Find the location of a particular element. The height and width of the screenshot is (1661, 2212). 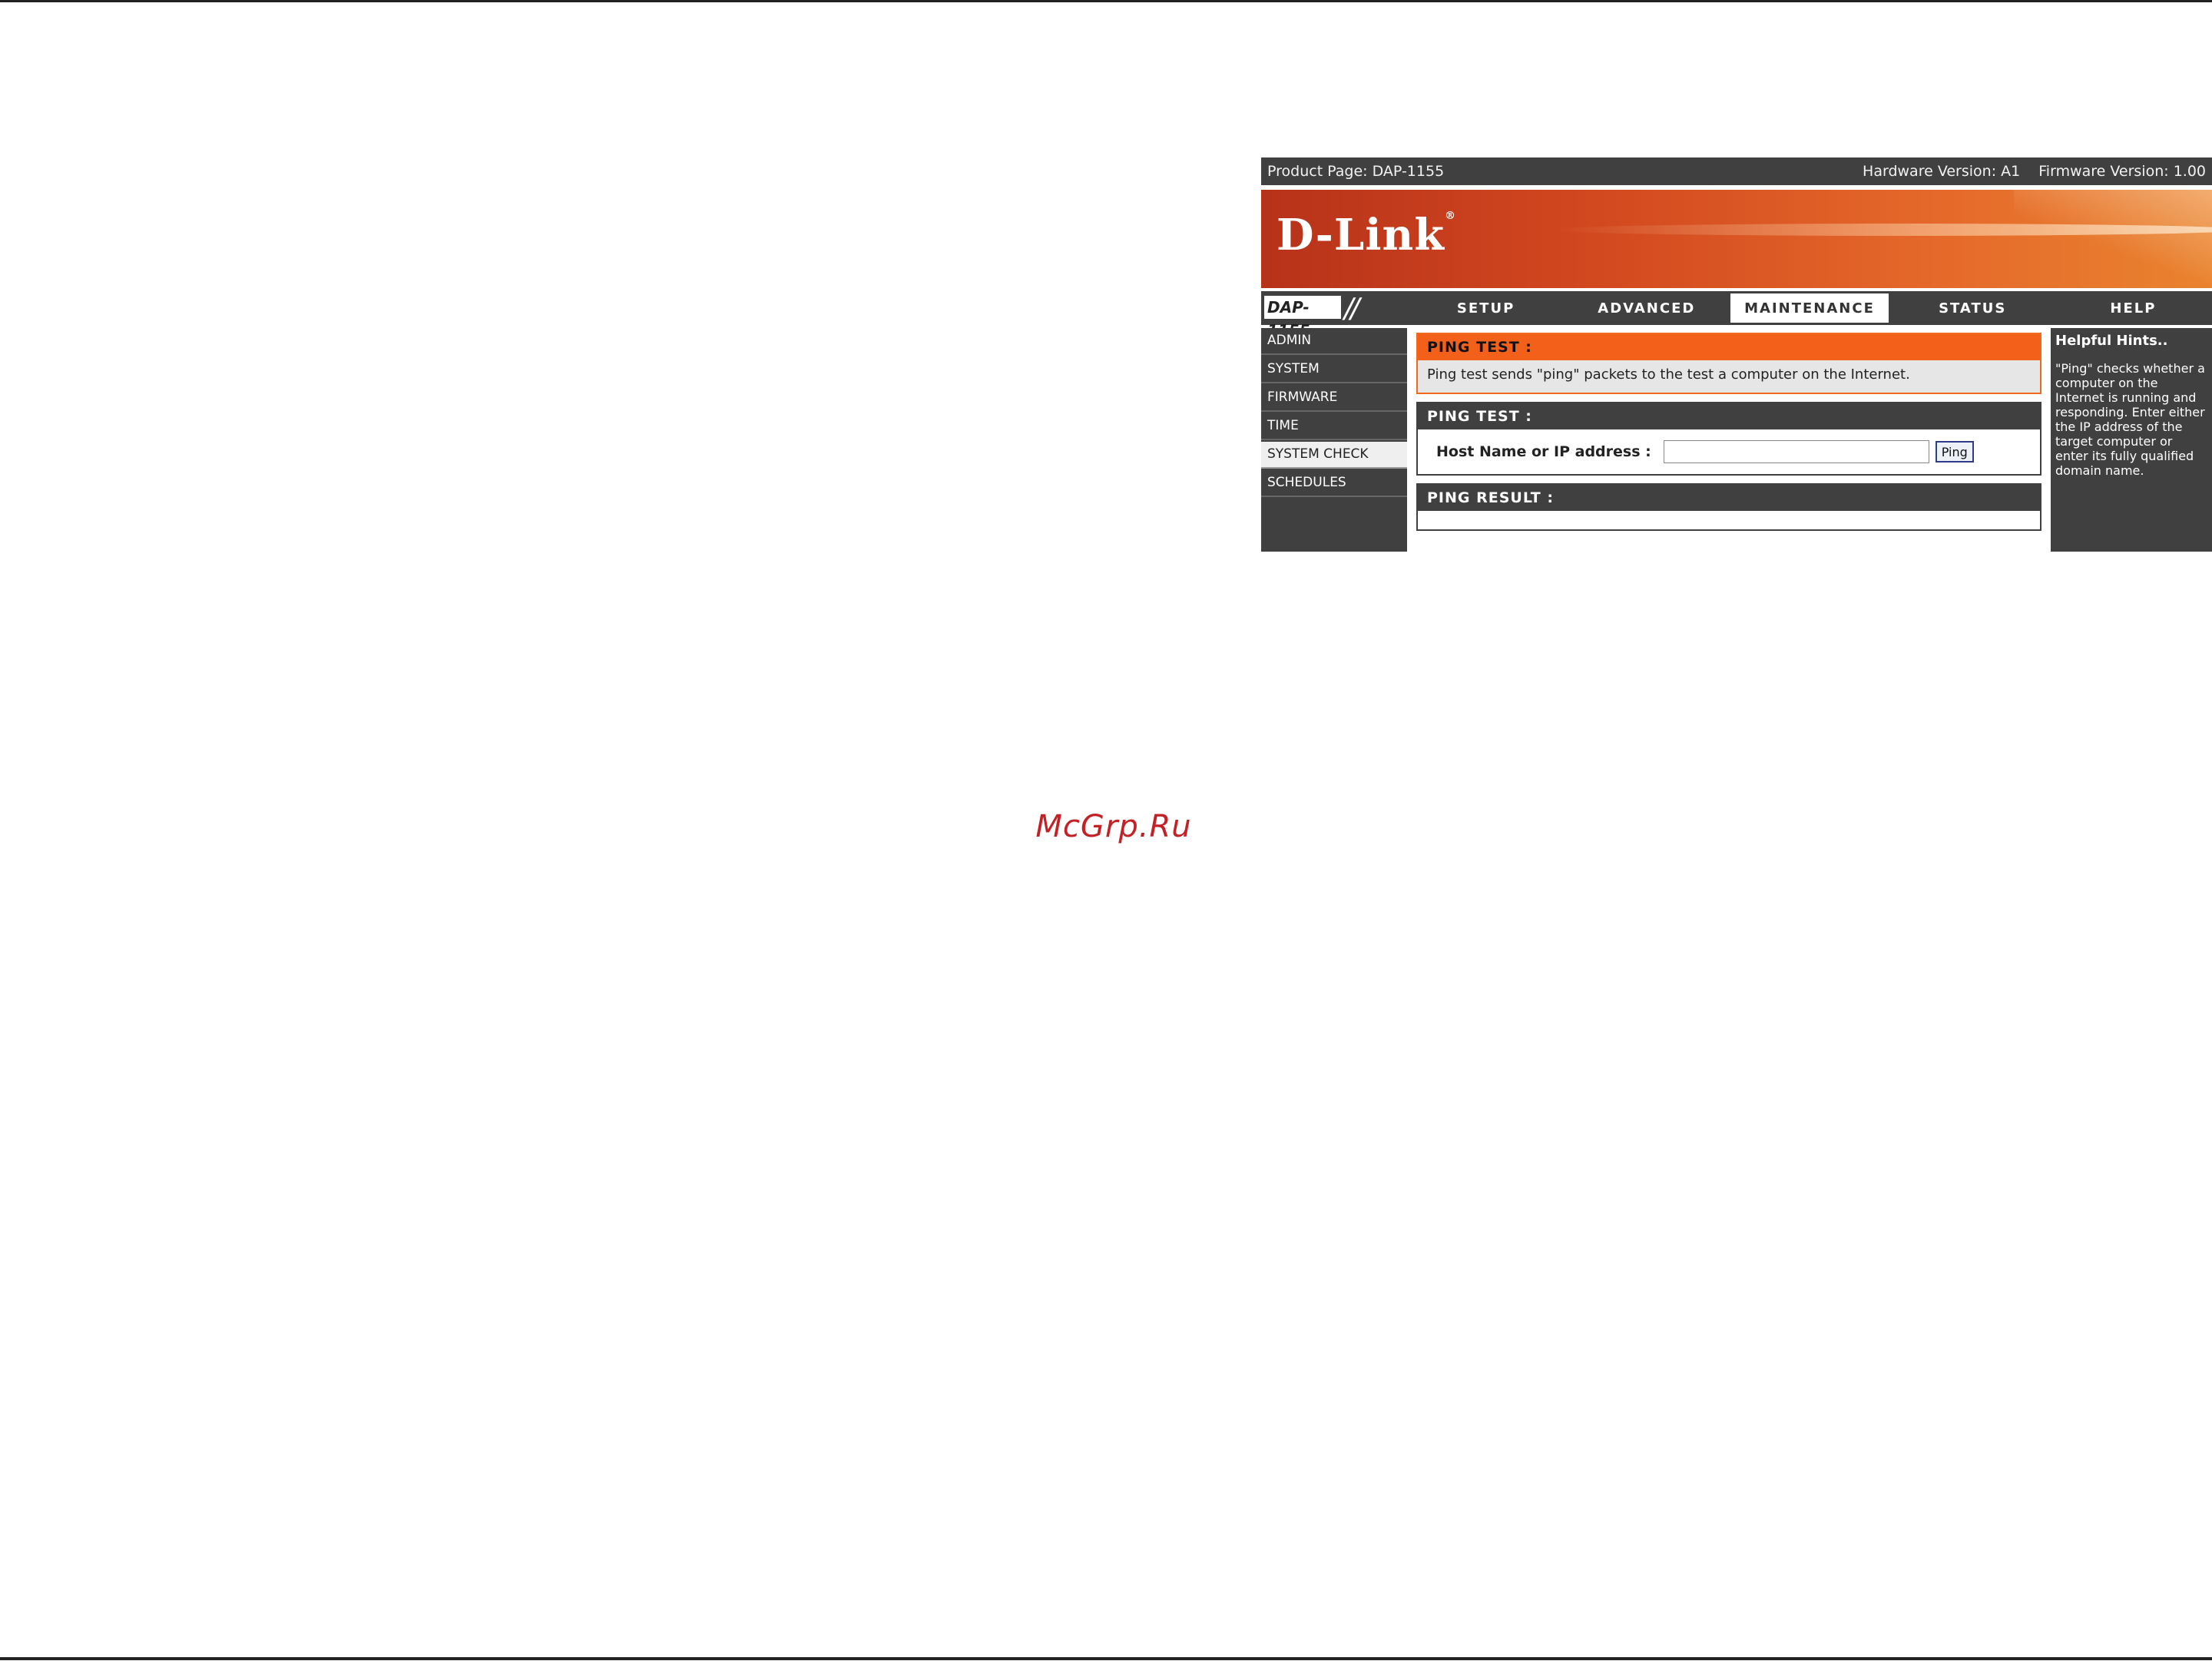

tab-advanced: ADVANCED is located at coordinates (1647, 308).